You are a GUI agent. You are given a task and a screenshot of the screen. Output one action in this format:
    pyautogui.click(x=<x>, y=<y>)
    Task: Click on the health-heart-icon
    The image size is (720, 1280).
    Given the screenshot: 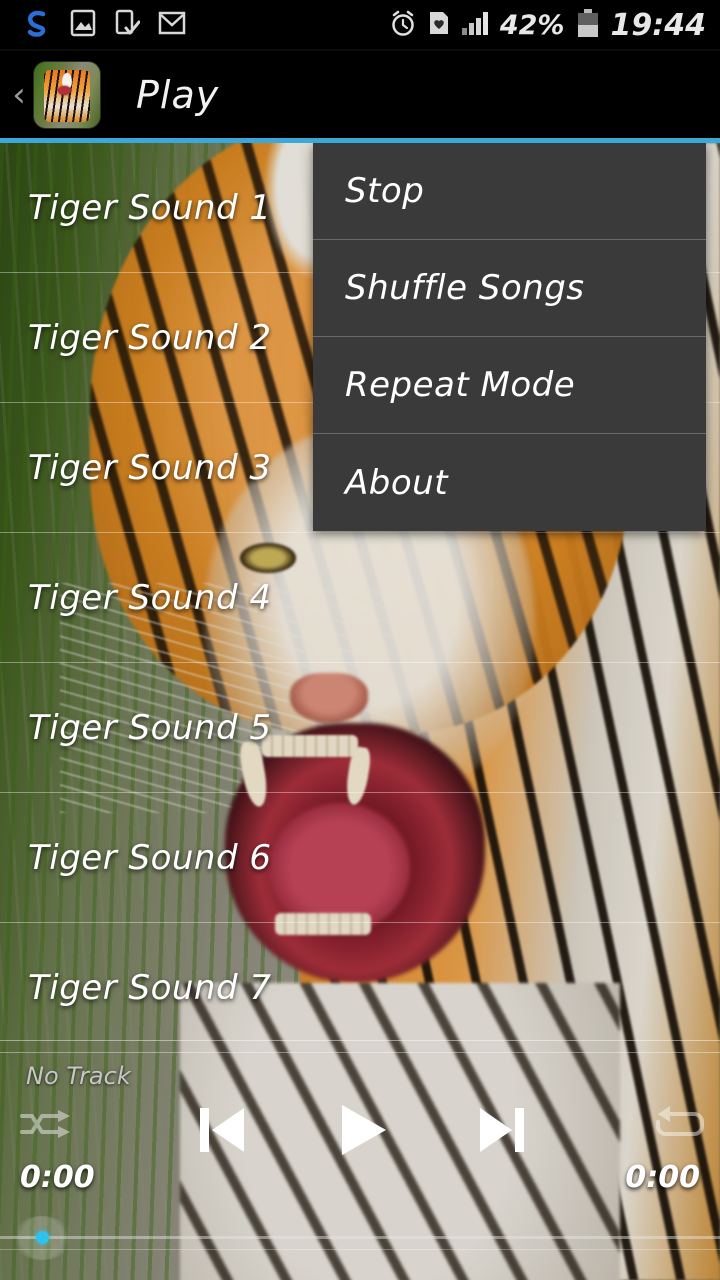 What is the action you would take?
    pyautogui.click(x=439, y=25)
    